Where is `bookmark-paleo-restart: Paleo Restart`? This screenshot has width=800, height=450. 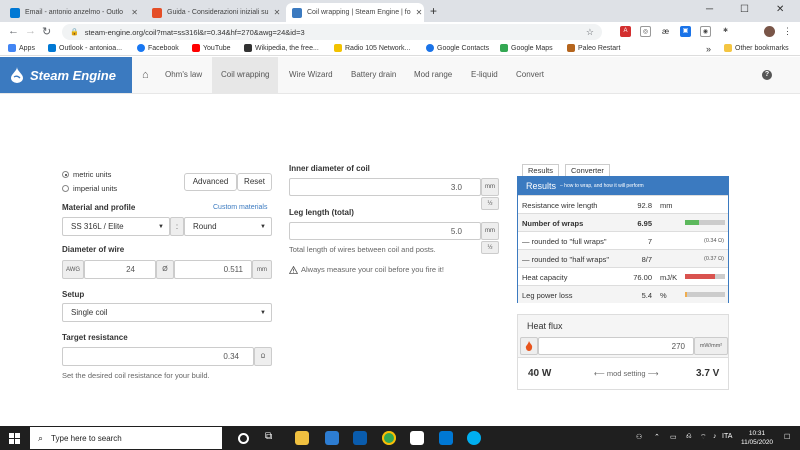 bookmark-paleo-restart: Paleo Restart is located at coordinates (593, 48).